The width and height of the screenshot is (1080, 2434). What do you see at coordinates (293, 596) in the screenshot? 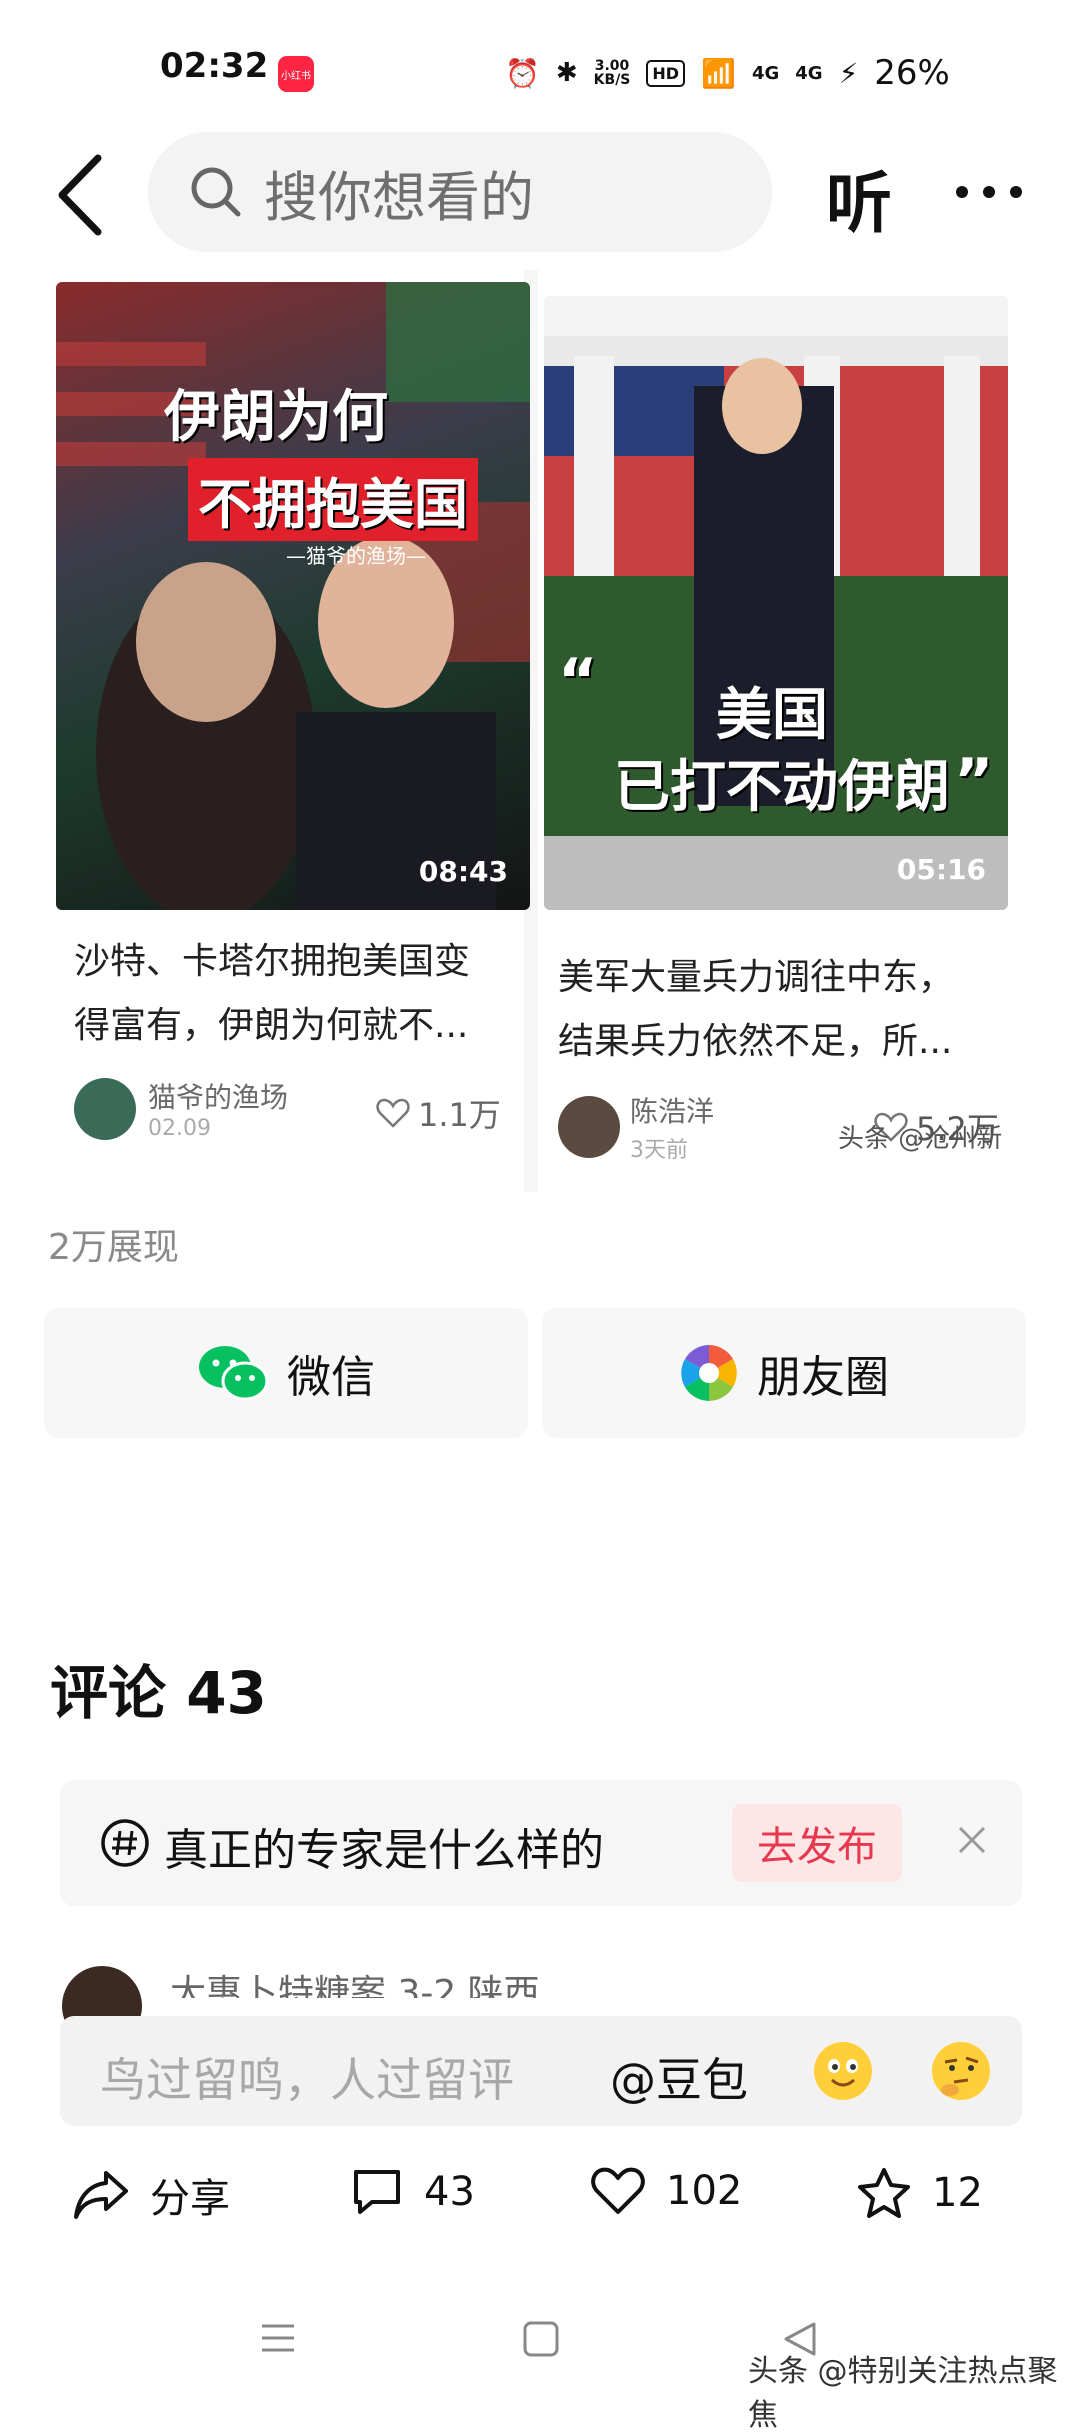
I see `video-thumbnail-1: 伊朗为何 不拥抱美国 —猫爷的渔场— 08:43` at bounding box center [293, 596].